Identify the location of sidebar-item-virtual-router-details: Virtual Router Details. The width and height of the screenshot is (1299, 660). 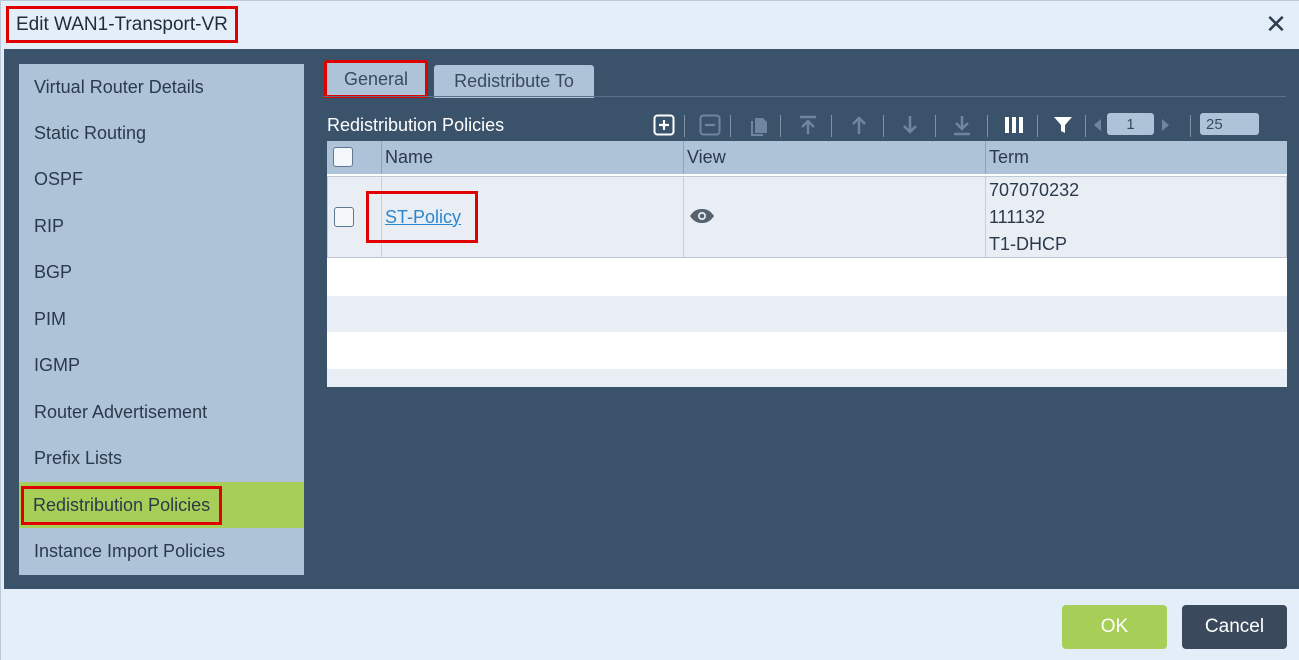
(161, 87).